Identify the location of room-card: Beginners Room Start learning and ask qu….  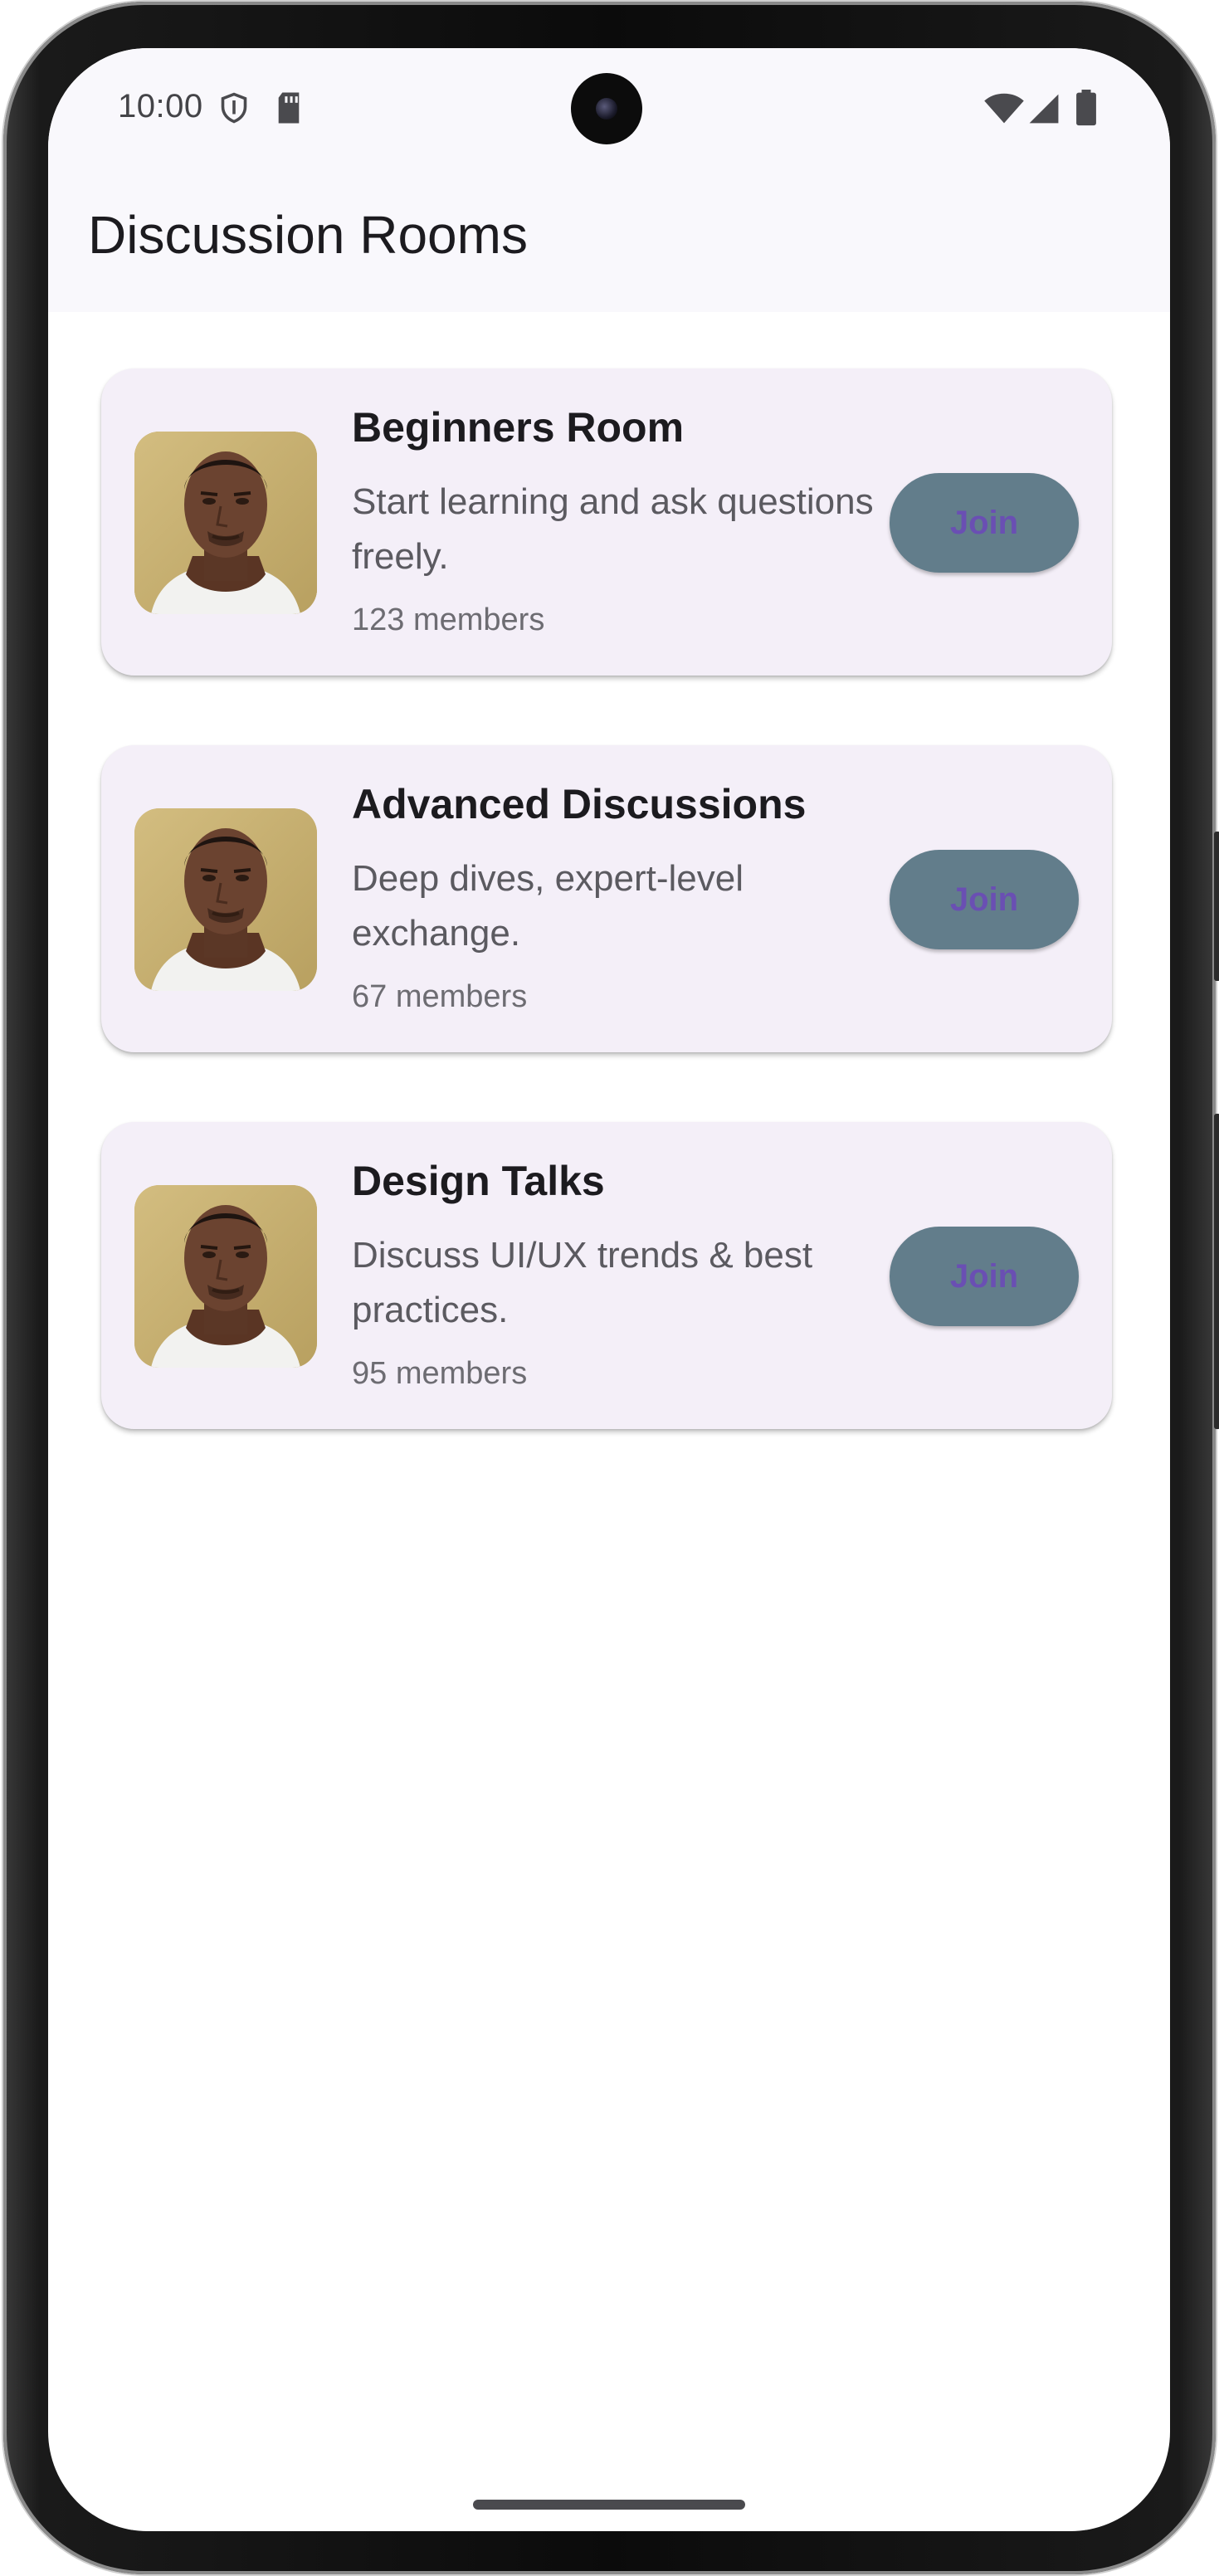
(607, 522).